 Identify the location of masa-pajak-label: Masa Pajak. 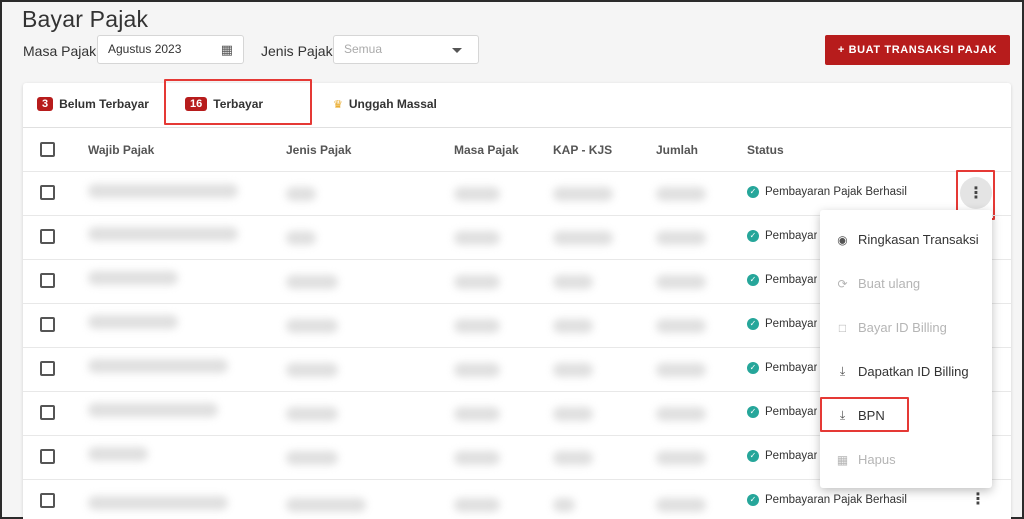
(60, 51).